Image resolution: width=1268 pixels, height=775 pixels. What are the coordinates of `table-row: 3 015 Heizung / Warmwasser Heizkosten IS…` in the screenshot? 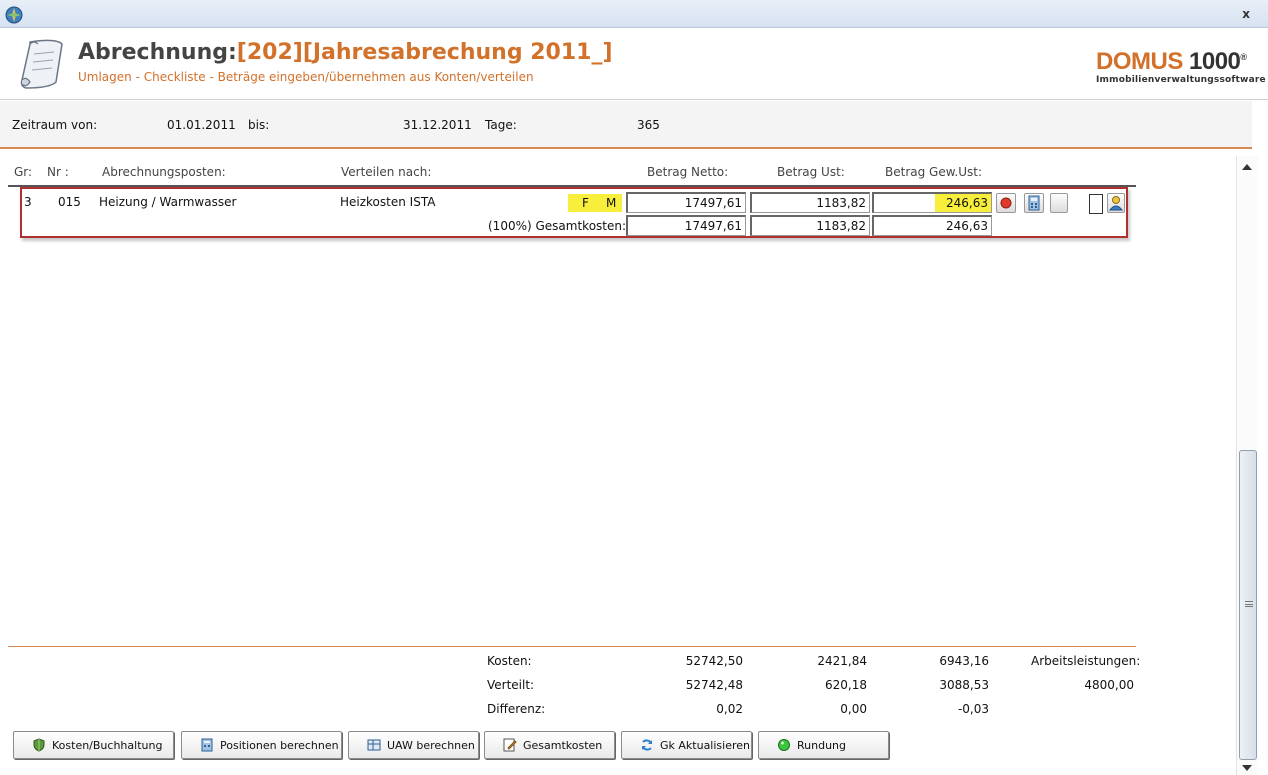 It's located at (574, 212).